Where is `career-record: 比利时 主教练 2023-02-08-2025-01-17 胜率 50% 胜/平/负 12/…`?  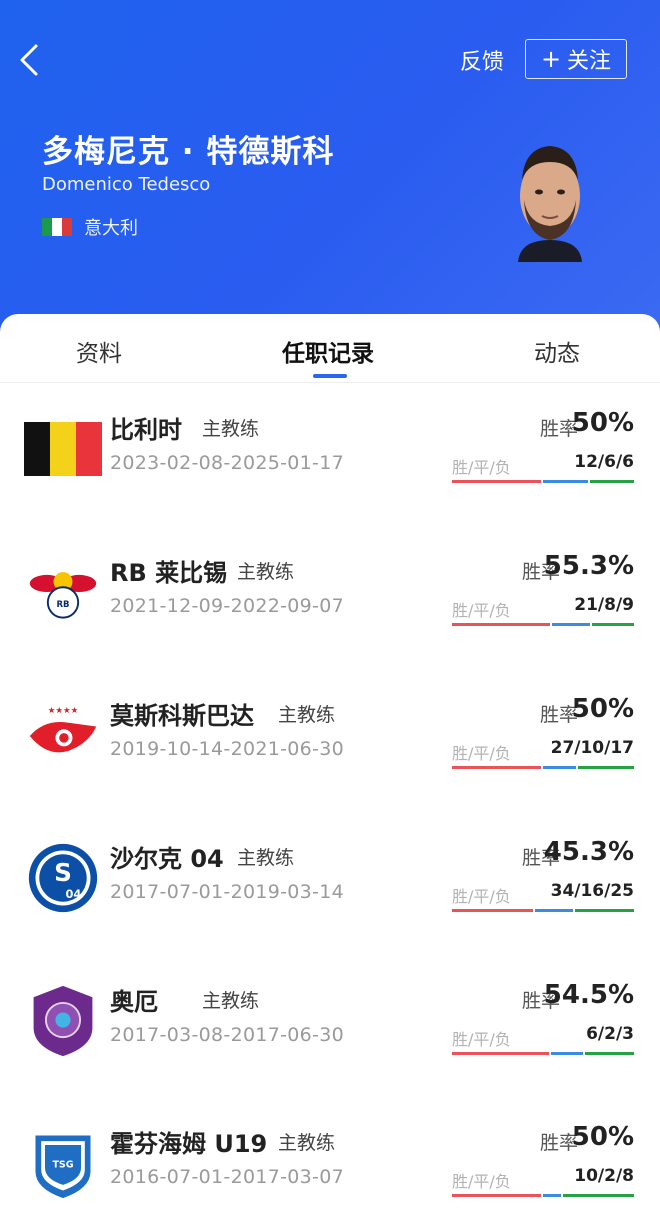
career-record: 比利时 主教练 2023-02-08-2025-01-17 胜率 50% 胜/平/负 12/… is located at coordinates (330, 480).